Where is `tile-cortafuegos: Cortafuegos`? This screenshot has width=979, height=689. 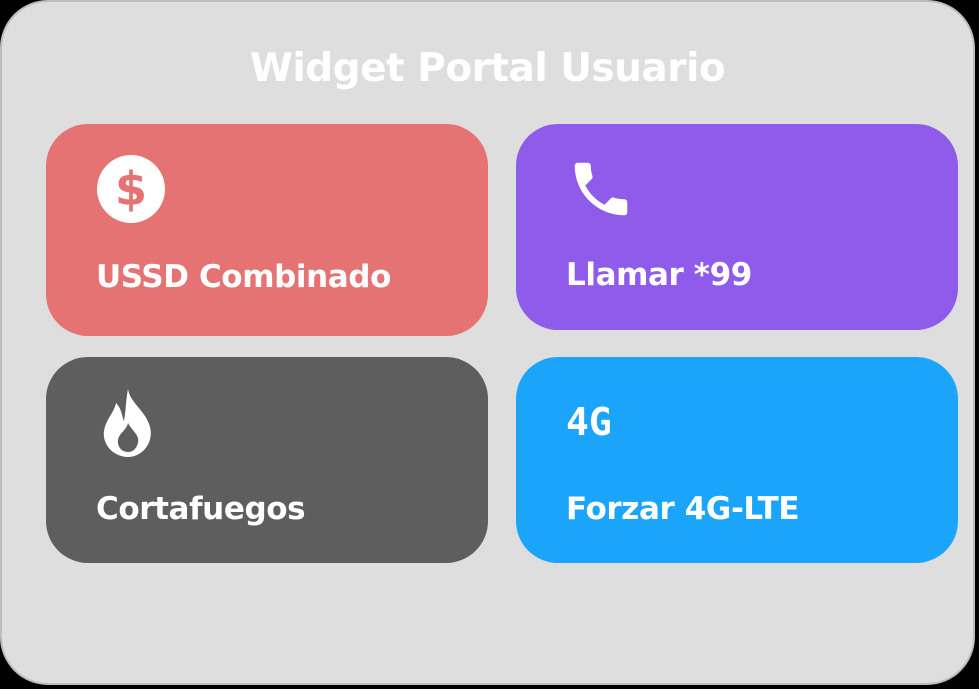 tile-cortafuegos: Cortafuegos is located at coordinates (267, 460).